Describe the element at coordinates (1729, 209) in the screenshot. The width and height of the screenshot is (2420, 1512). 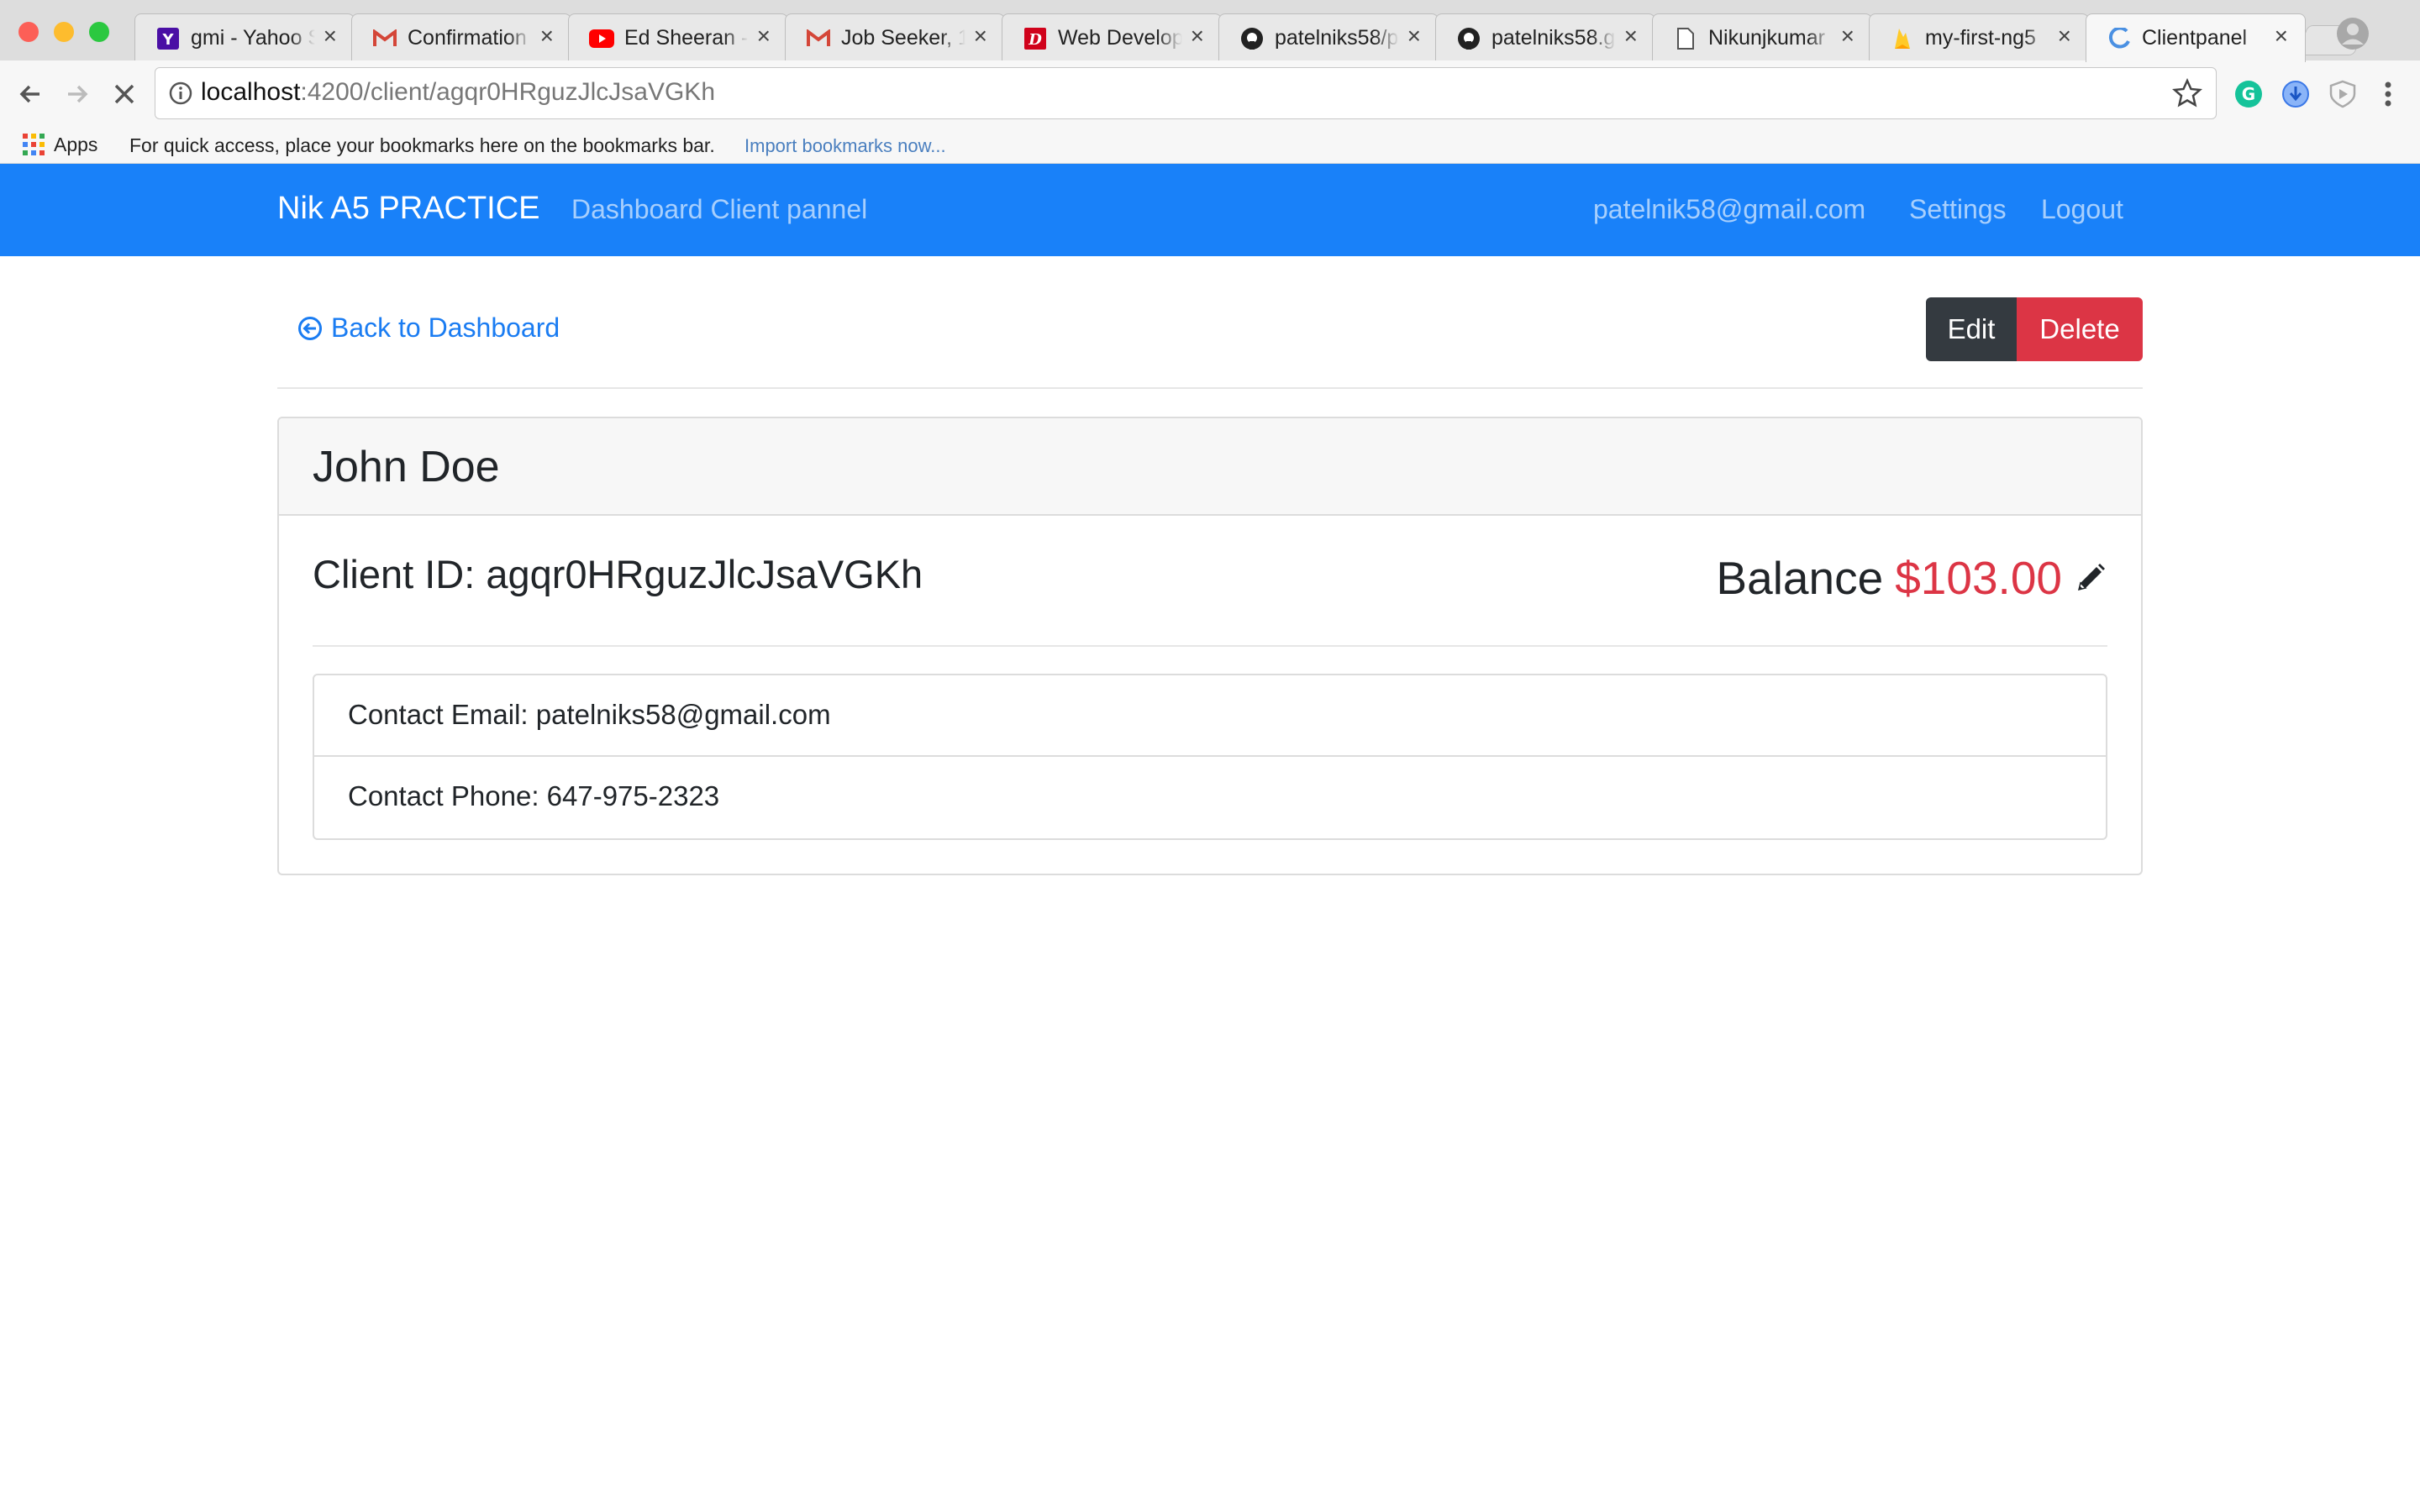
I see `nav-link-user-email: patelnik58@gmail.com` at that location.